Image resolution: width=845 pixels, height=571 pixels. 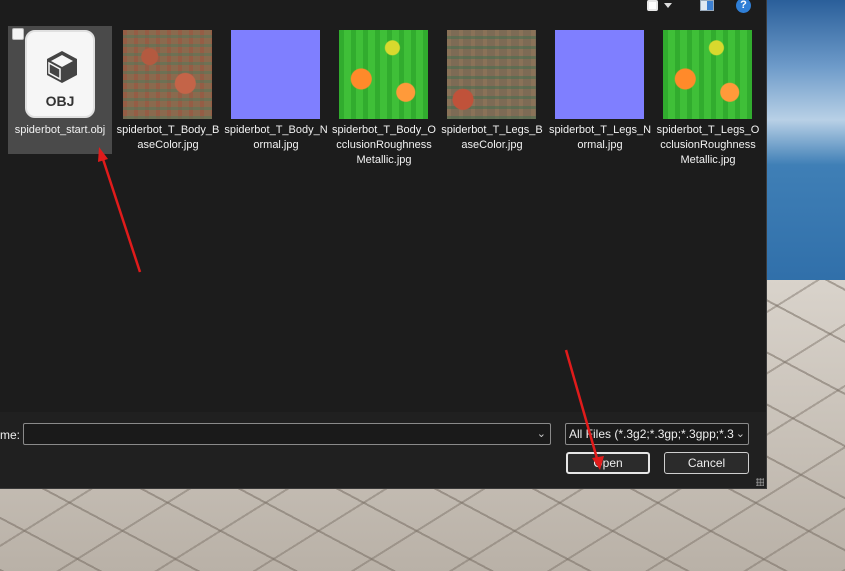 What do you see at coordinates (492, 137) in the screenshot?
I see `file-name: spiderbot_T_Legs_BaseColor.jpg` at bounding box center [492, 137].